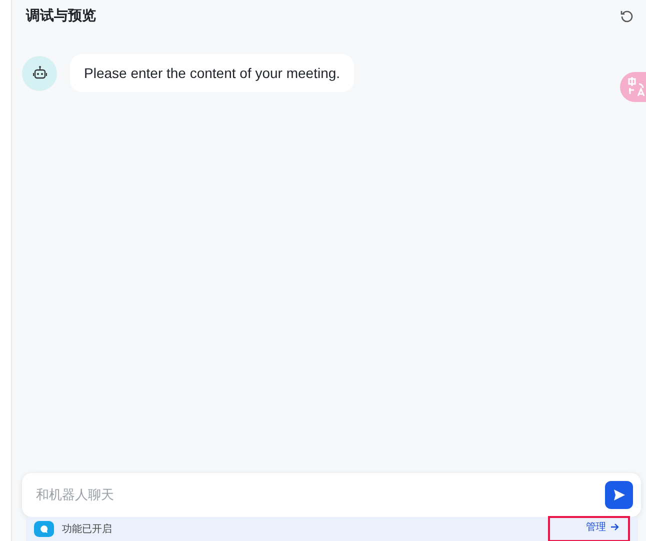 The height and width of the screenshot is (541, 646). I want to click on chat-bubble-icon, so click(44, 529).